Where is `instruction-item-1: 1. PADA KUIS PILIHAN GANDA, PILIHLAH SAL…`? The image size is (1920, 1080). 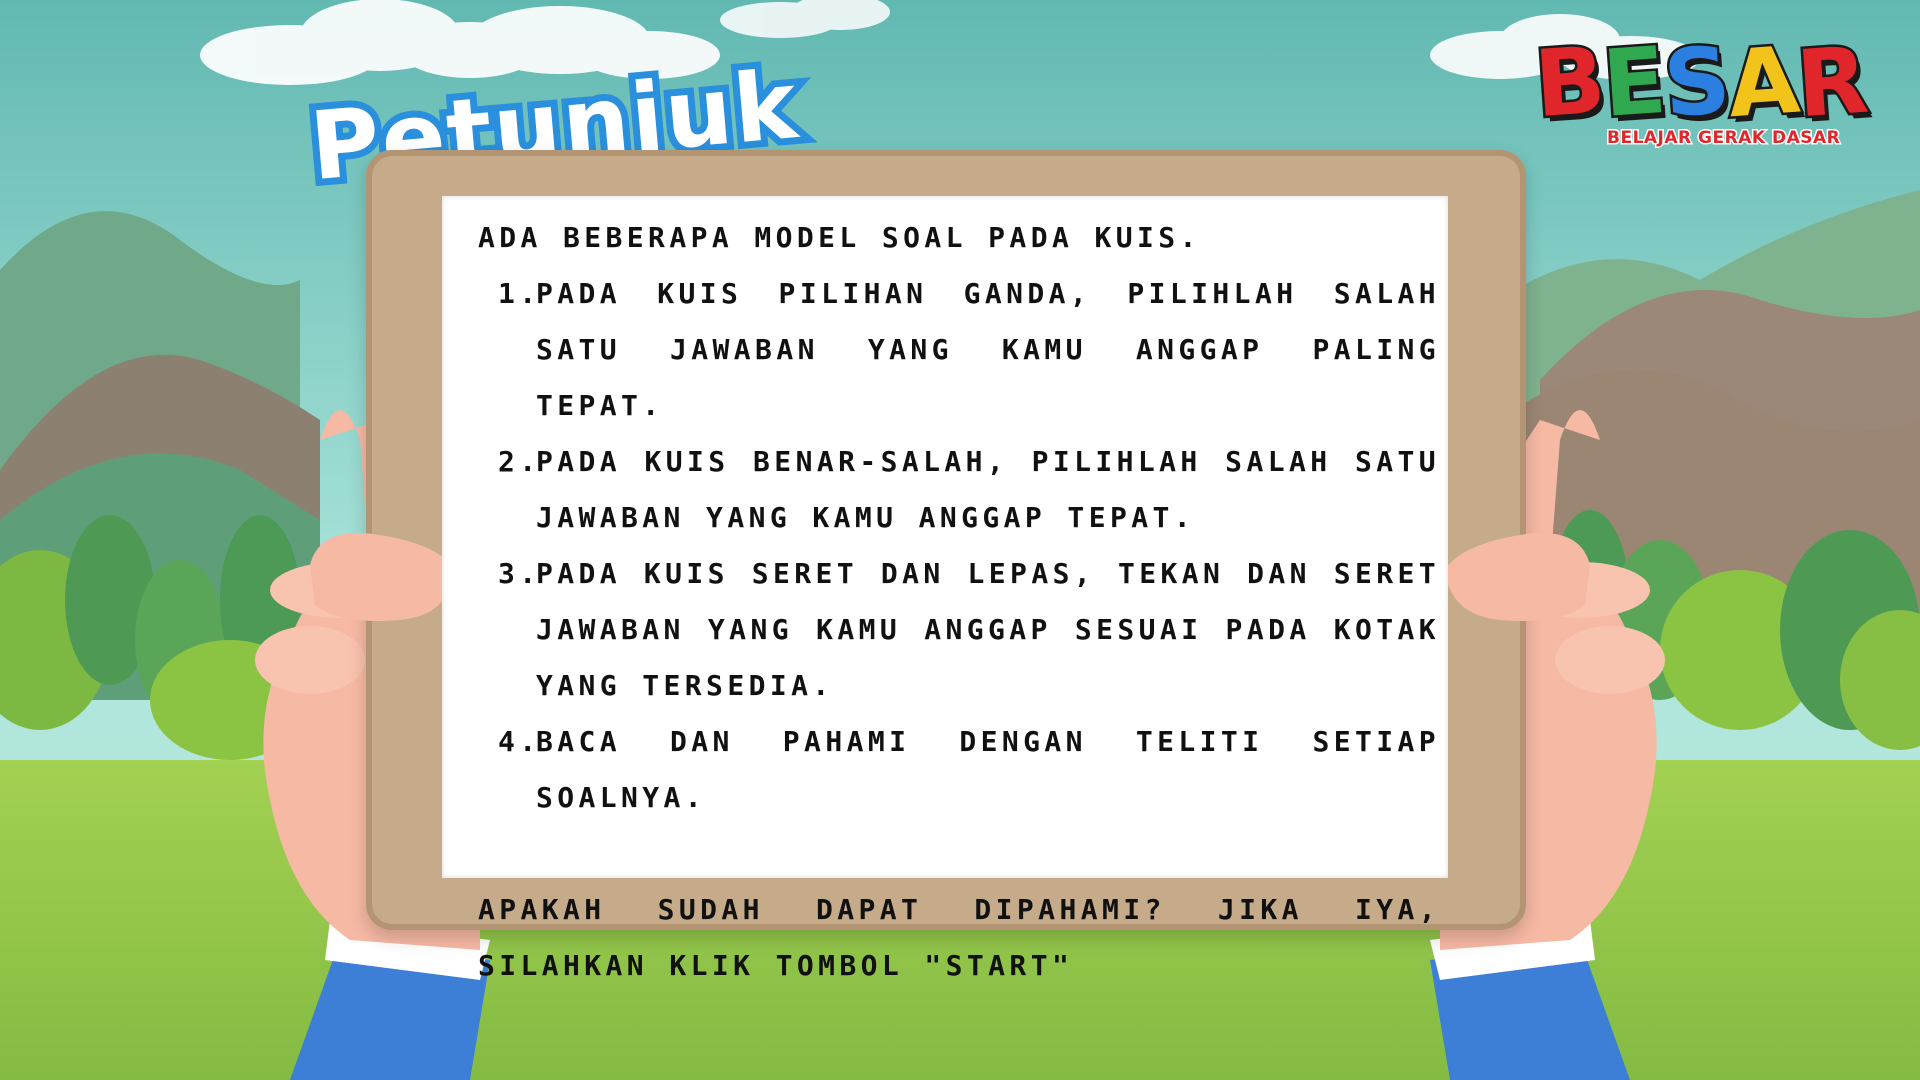
instruction-item-1: 1. PADA KUIS PILIHAN GANDA, PILIHLAH SAL… is located at coordinates (959, 350).